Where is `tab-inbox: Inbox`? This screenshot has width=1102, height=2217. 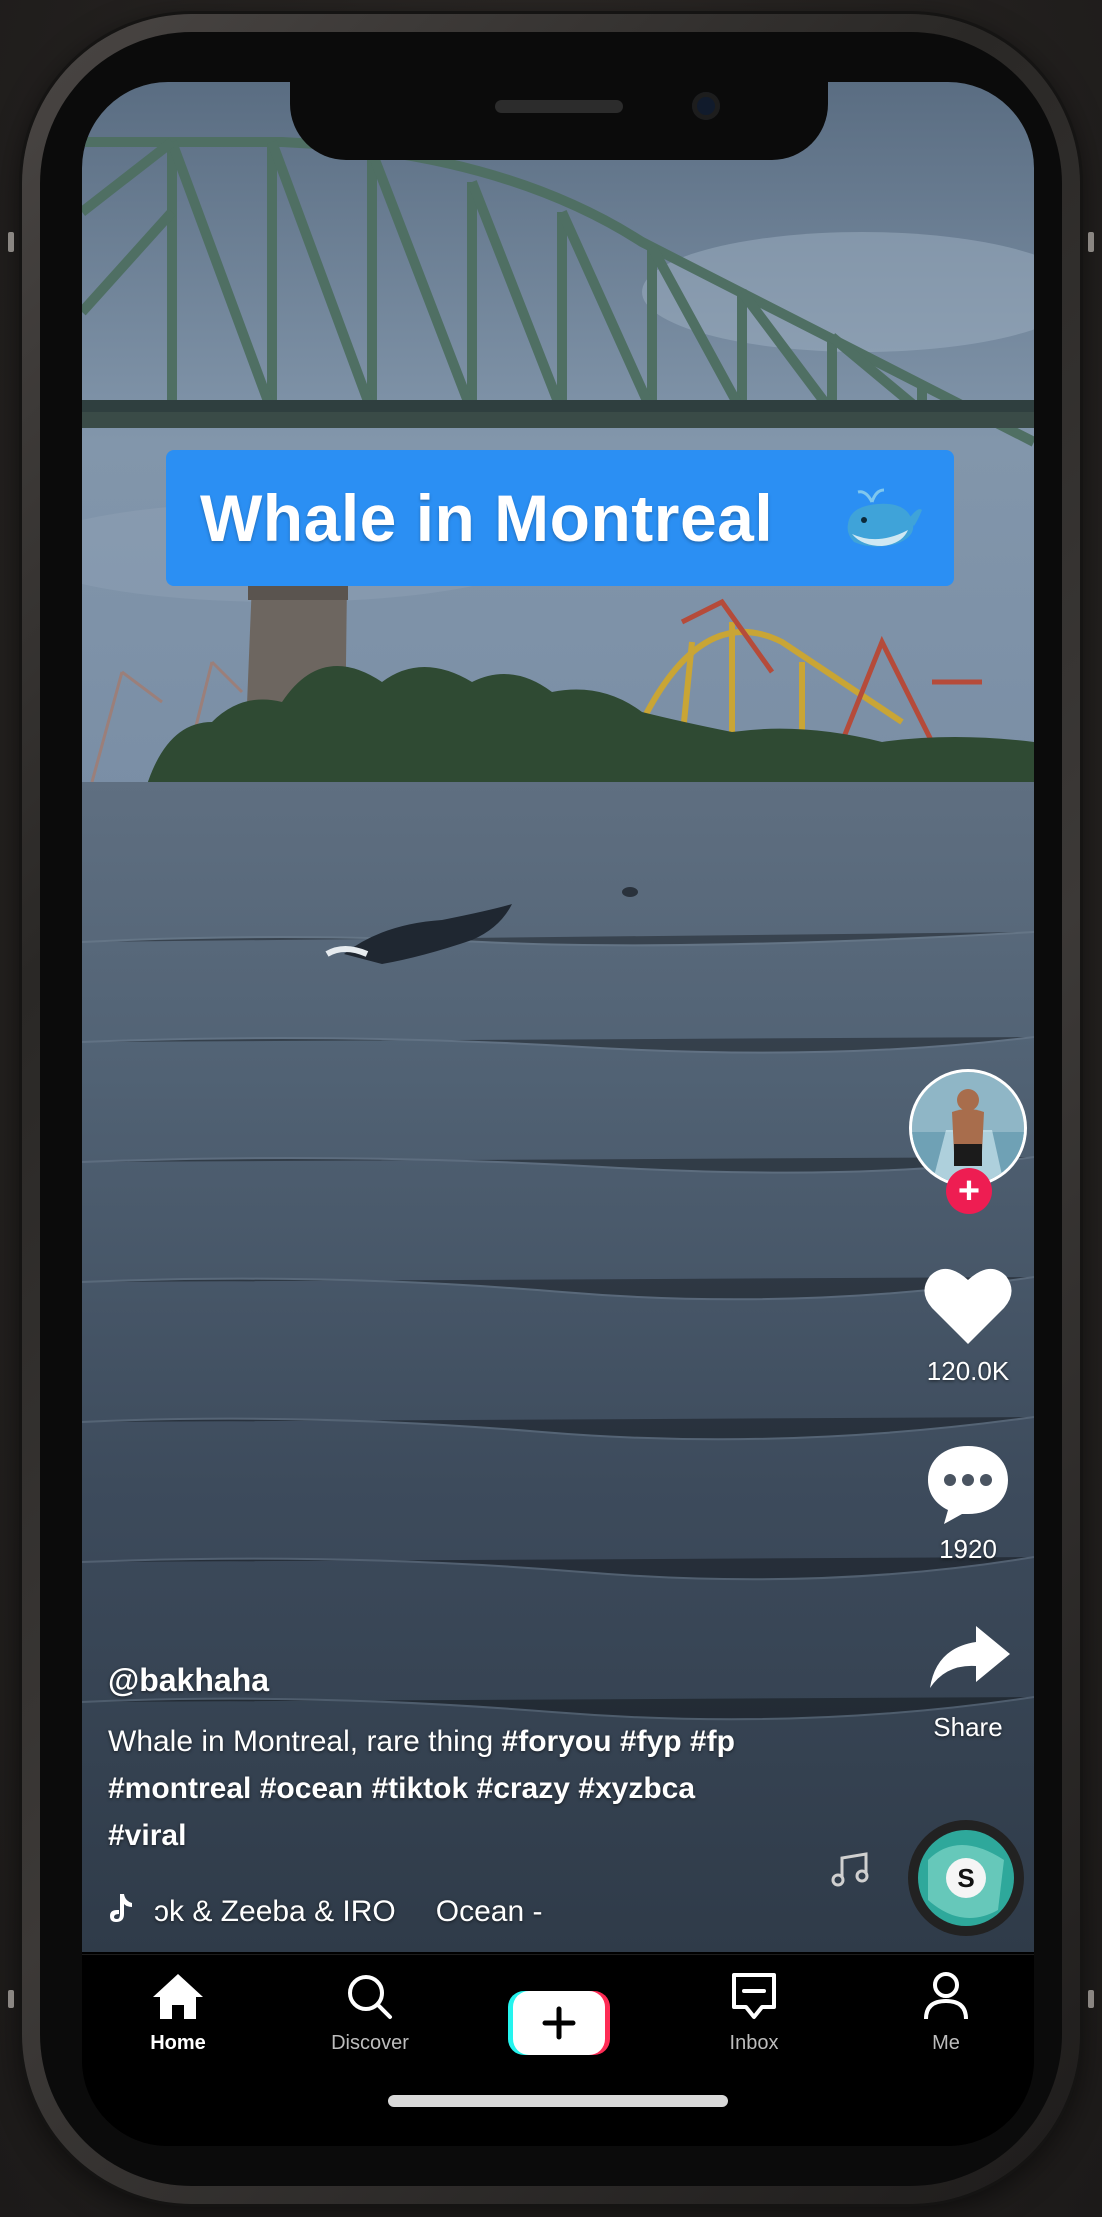 tab-inbox: Inbox is located at coordinates (754, 2013).